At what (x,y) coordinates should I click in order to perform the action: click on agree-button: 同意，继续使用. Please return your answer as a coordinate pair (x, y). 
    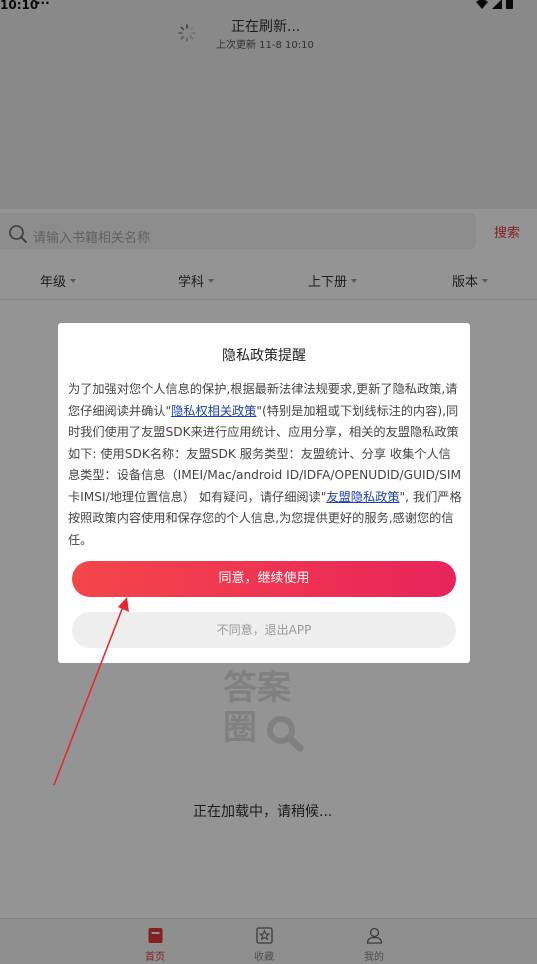
    Looking at the image, I should click on (264, 579).